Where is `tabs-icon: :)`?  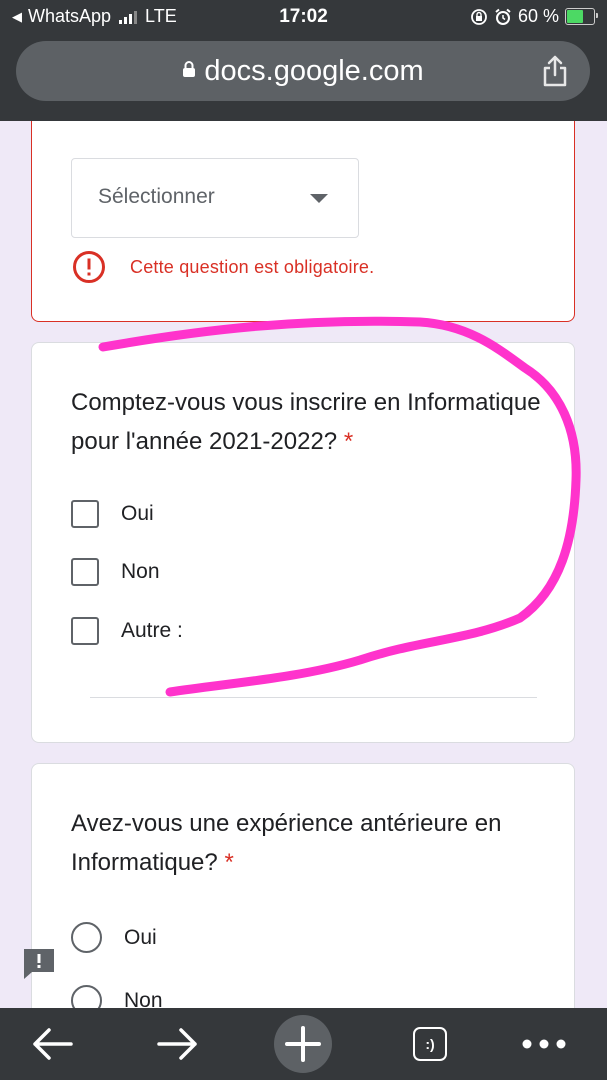
tabs-icon: :) is located at coordinates (430, 1044).